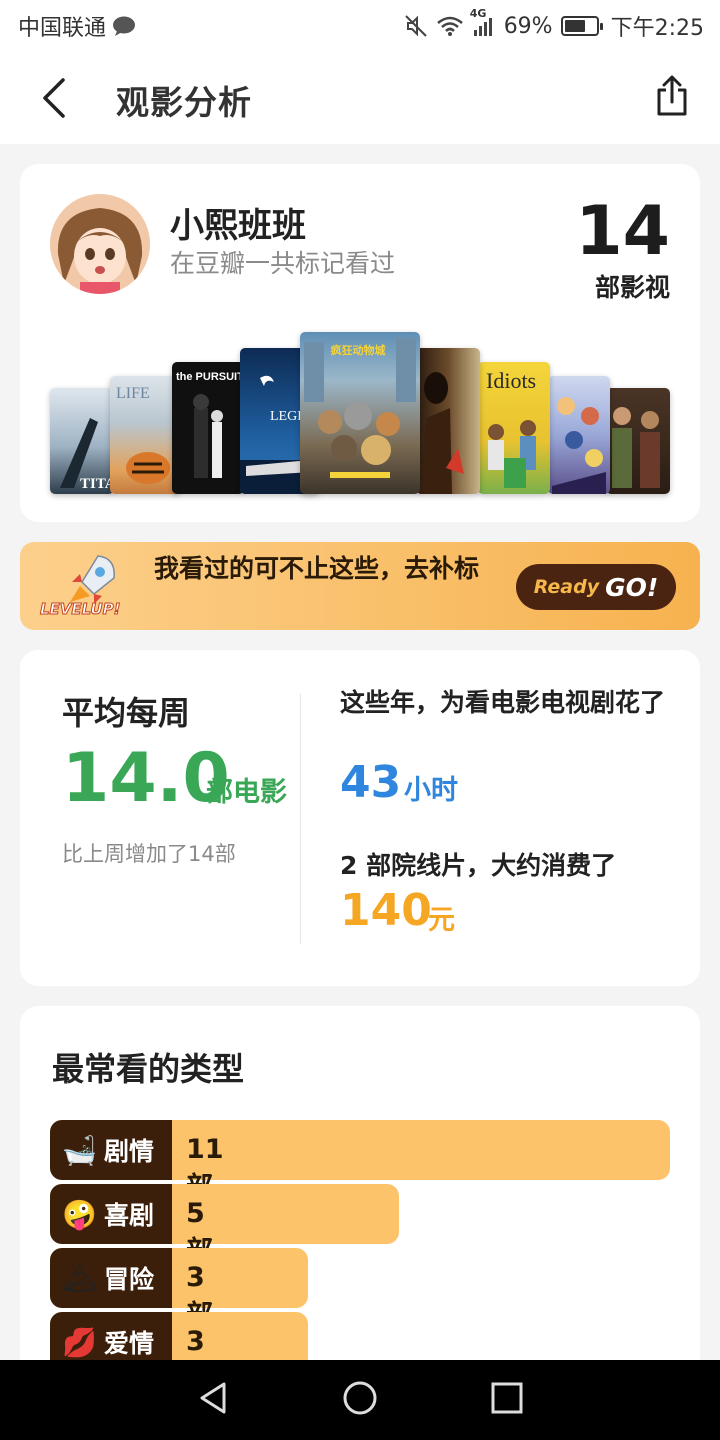  What do you see at coordinates (448, 421) in the screenshot?
I see `poster-dark-portrait` at bounding box center [448, 421].